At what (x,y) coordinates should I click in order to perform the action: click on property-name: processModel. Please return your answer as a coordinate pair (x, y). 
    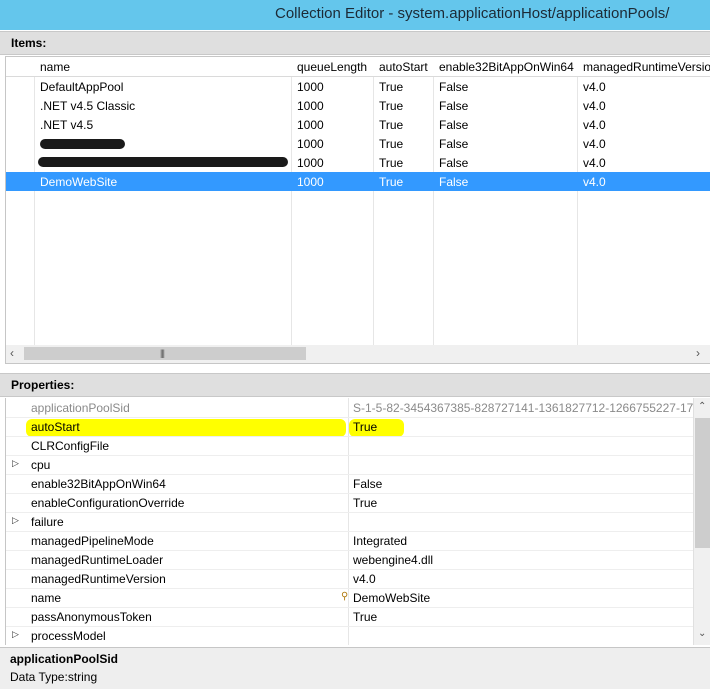
    Looking at the image, I should click on (68, 636).